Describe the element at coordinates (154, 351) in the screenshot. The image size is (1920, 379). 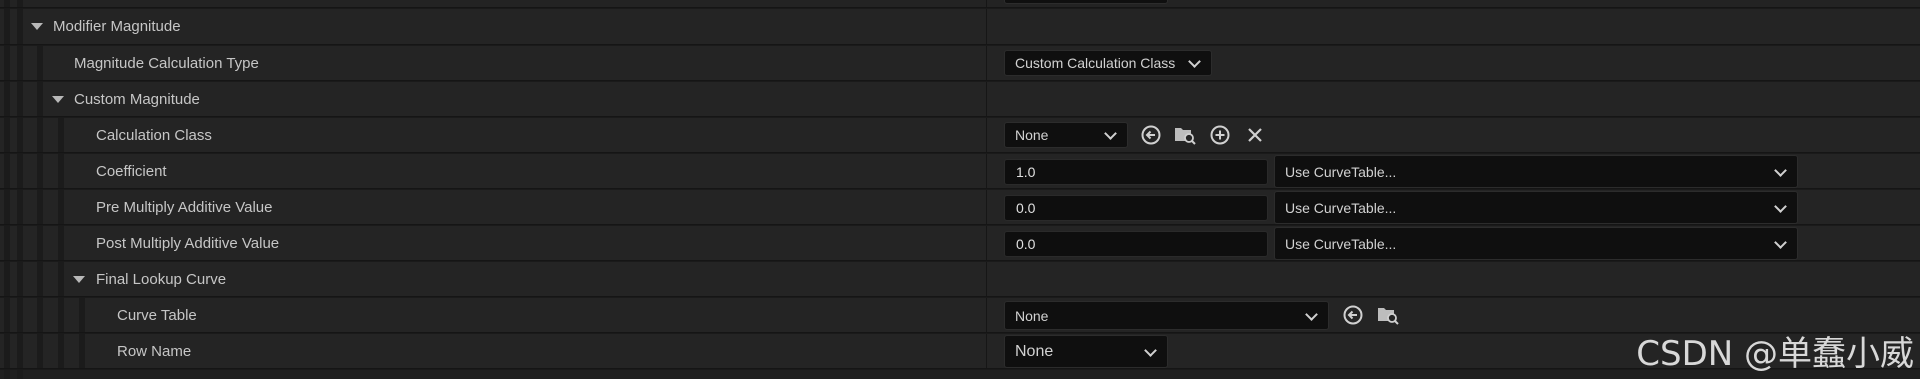
I see `row-name-label: Row Name` at that location.